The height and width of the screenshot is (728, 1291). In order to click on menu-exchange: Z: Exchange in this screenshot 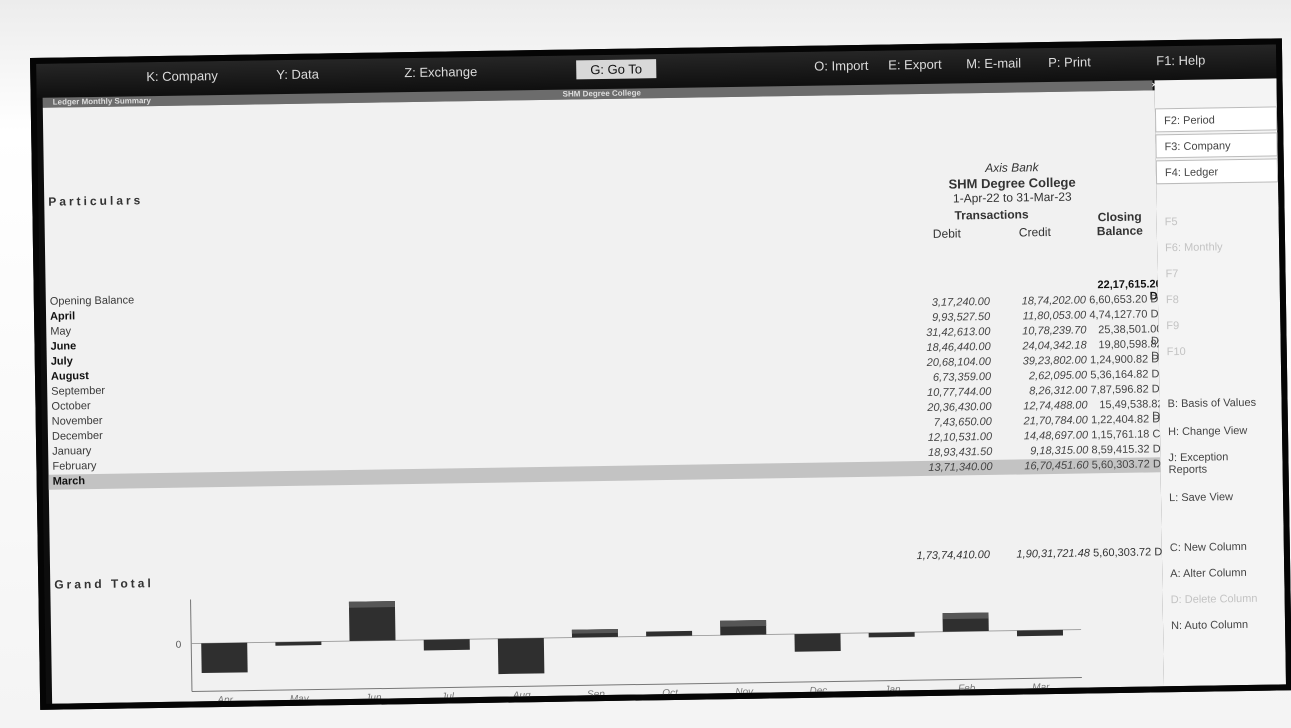, I will do `click(440, 72)`.